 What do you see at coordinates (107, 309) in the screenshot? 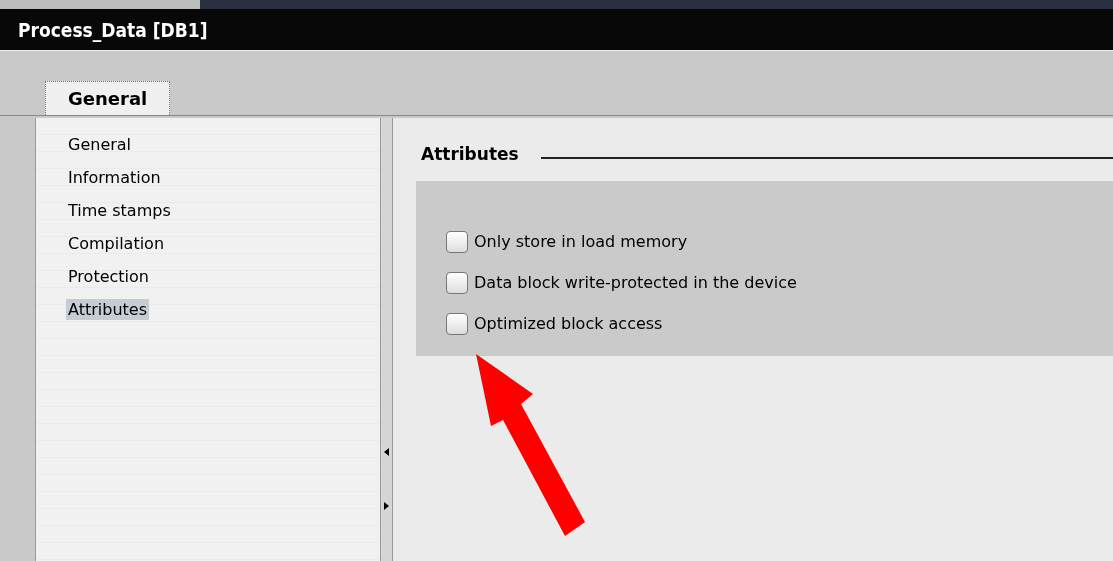
I see `sidebar-item: Attributes` at bounding box center [107, 309].